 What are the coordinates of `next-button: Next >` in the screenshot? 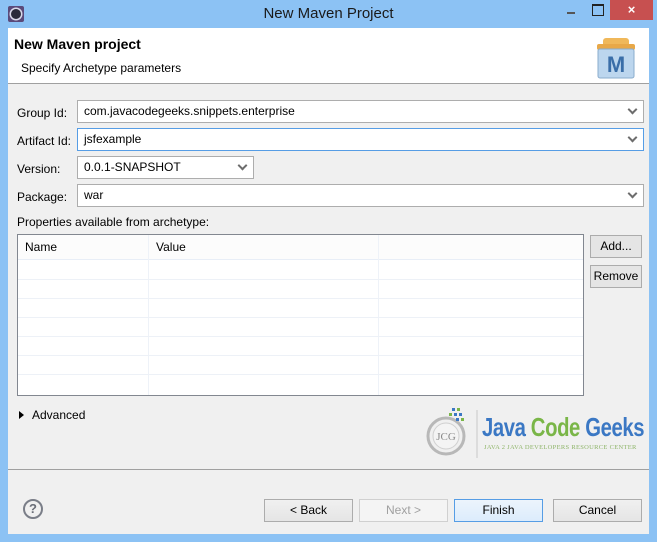 It's located at (403, 510).